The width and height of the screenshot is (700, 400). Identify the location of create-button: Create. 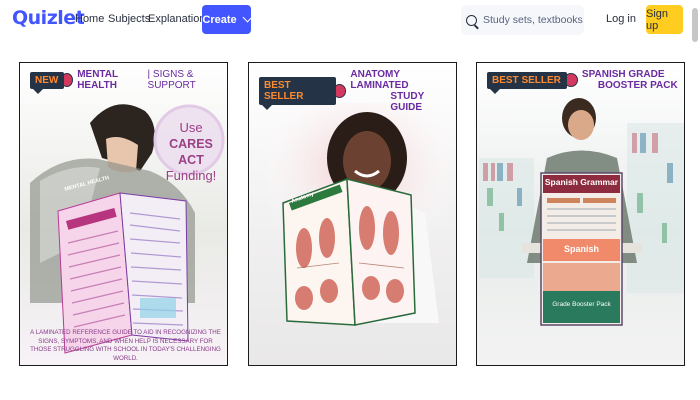
(227, 19).